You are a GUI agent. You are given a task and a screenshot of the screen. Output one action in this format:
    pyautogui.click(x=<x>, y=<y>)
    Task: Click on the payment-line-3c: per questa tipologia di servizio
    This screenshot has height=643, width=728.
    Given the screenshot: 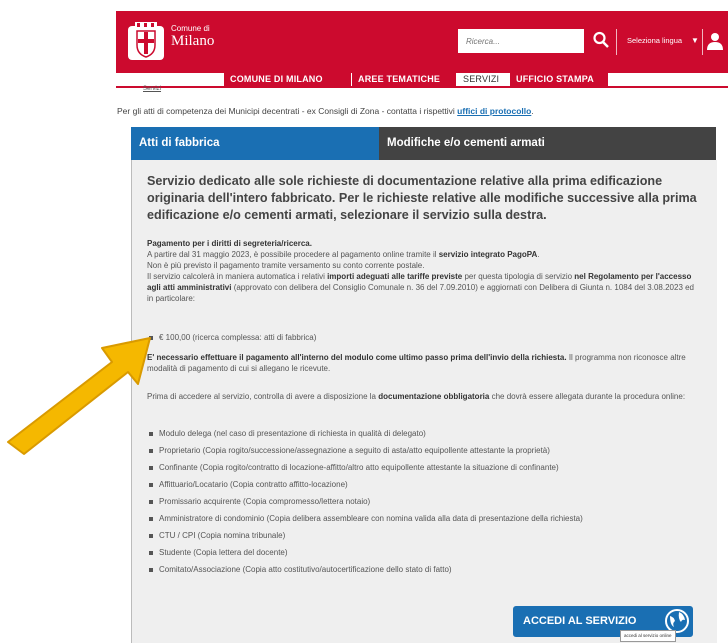 What is the action you would take?
    pyautogui.click(x=518, y=276)
    